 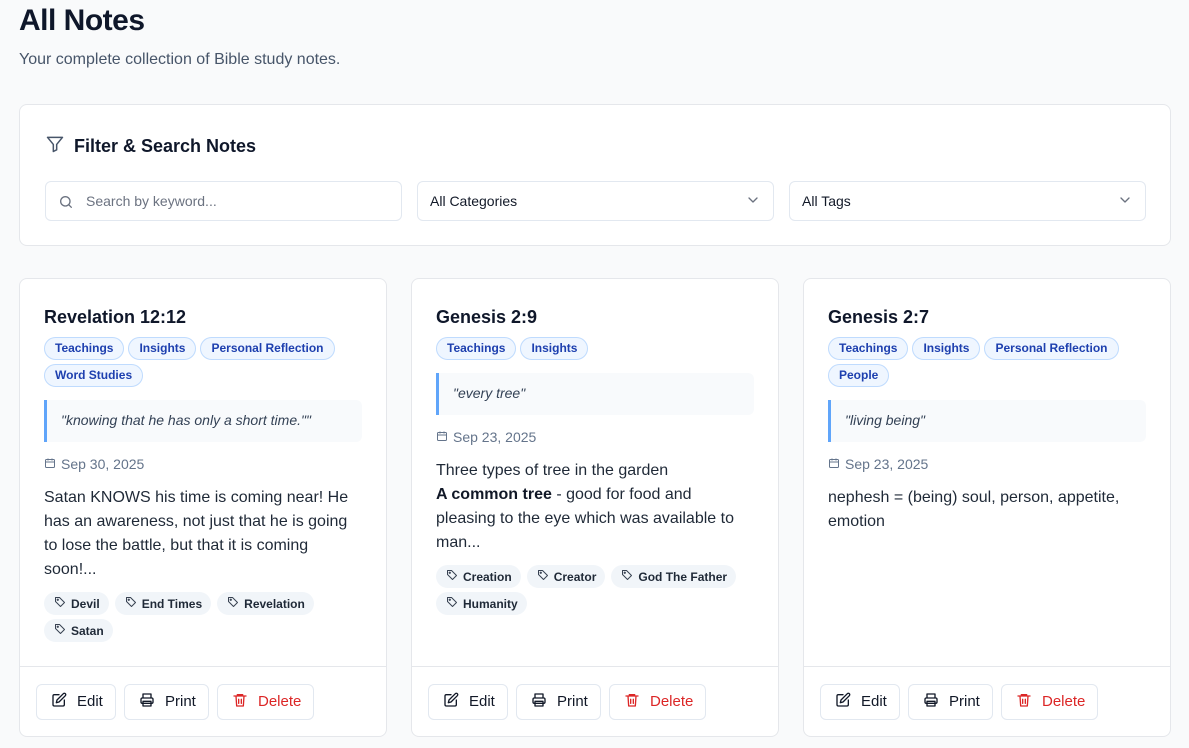 What do you see at coordinates (478, 576) in the screenshot?
I see `tag-chip: Creation` at bounding box center [478, 576].